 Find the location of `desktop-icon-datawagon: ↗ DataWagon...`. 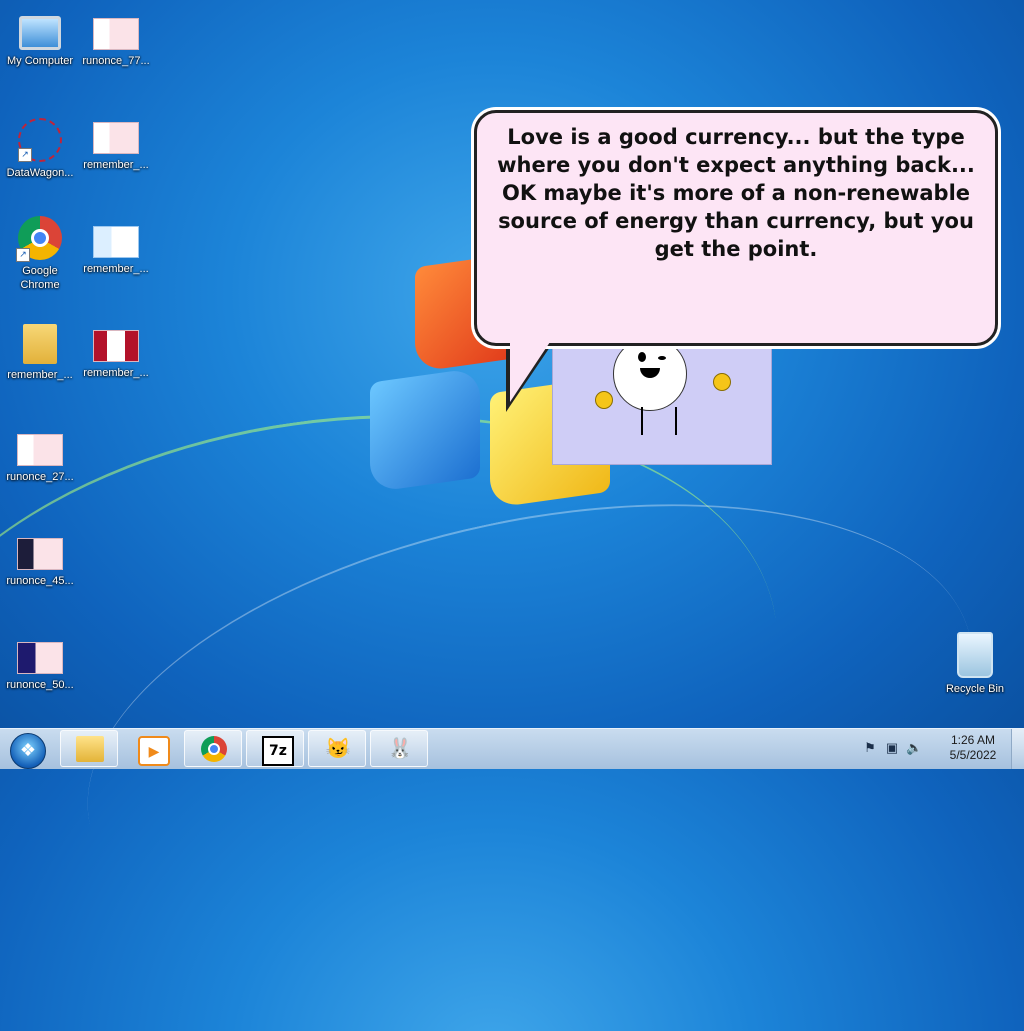

desktop-icon-datawagon: ↗ DataWagon... is located at coordinates (40, 144).